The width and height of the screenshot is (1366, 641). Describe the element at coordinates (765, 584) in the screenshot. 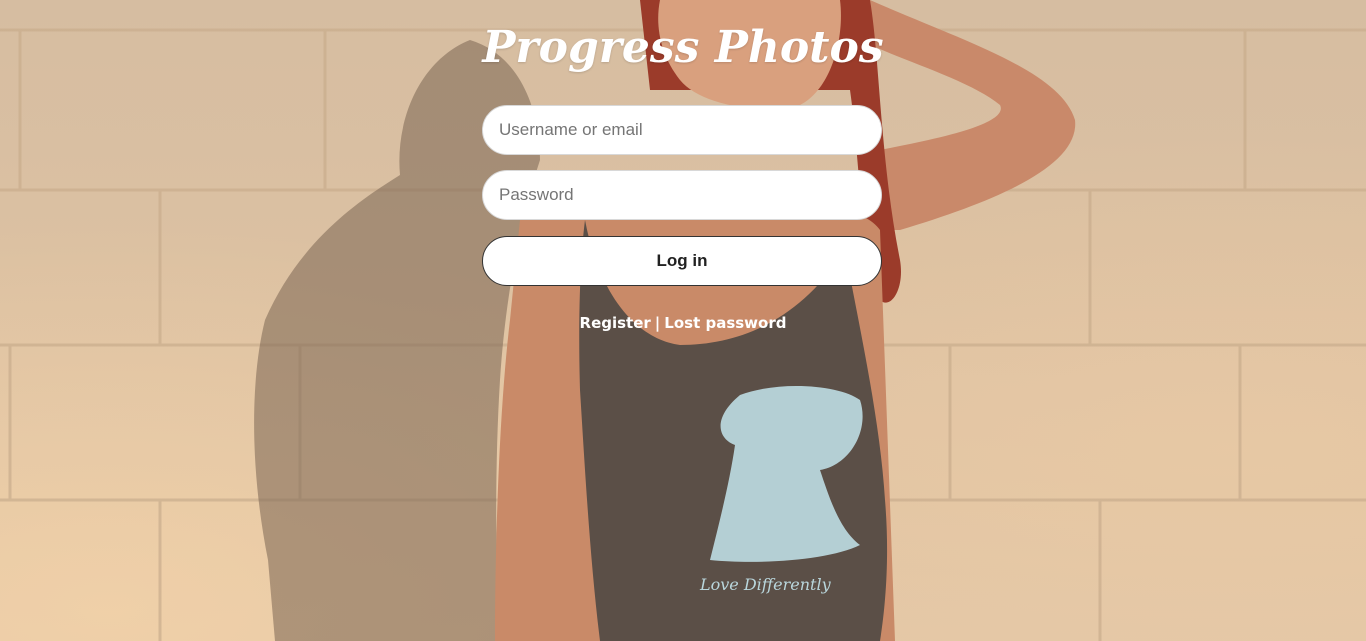

I see `shirt-text: Love Differently` at that location.